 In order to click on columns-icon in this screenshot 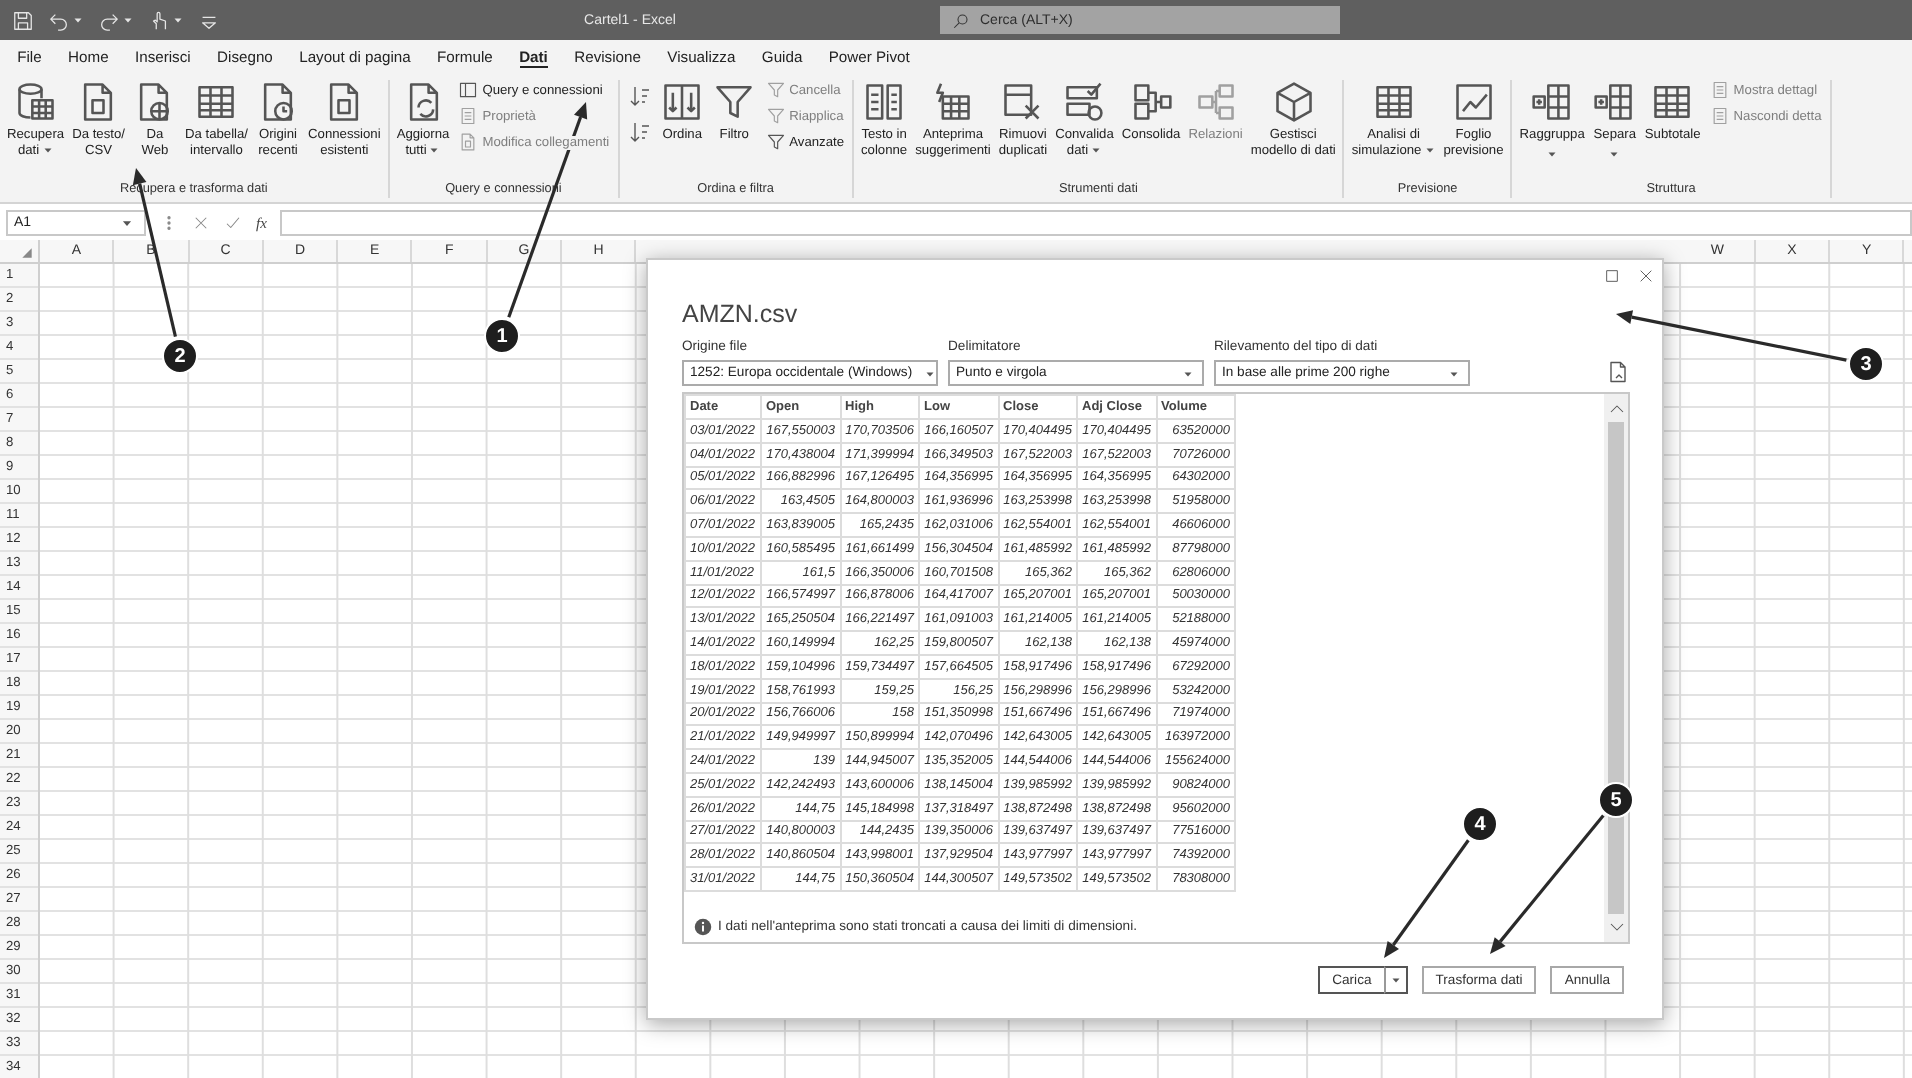, I will do `click(884, 102)`.